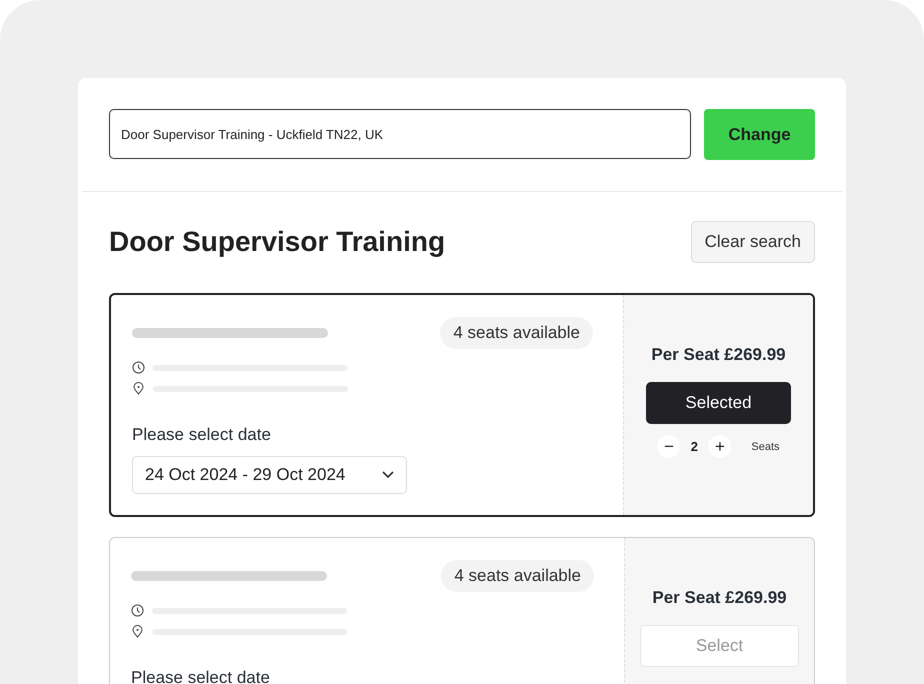  Describe the element at coordinates (668, 446) in the screenshot. I see `decrease-button: −` at that location.